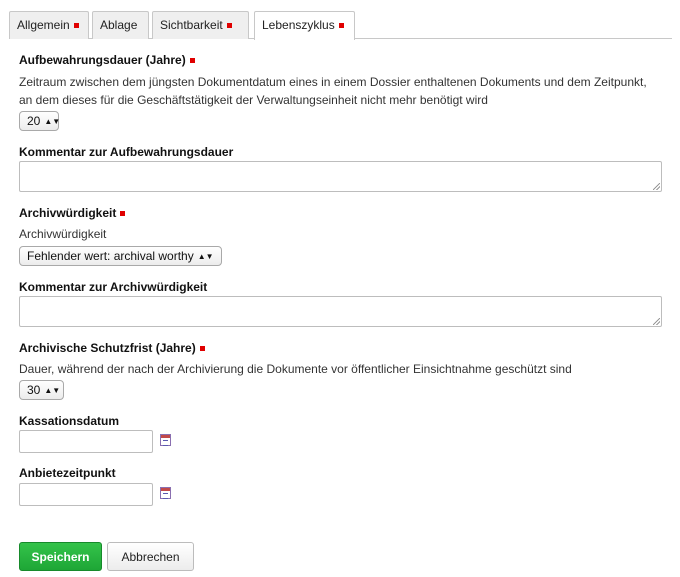 The width and height of the screenshot is (680, 577). I want to click on tab-label: Allgemein, so click(43, 25).